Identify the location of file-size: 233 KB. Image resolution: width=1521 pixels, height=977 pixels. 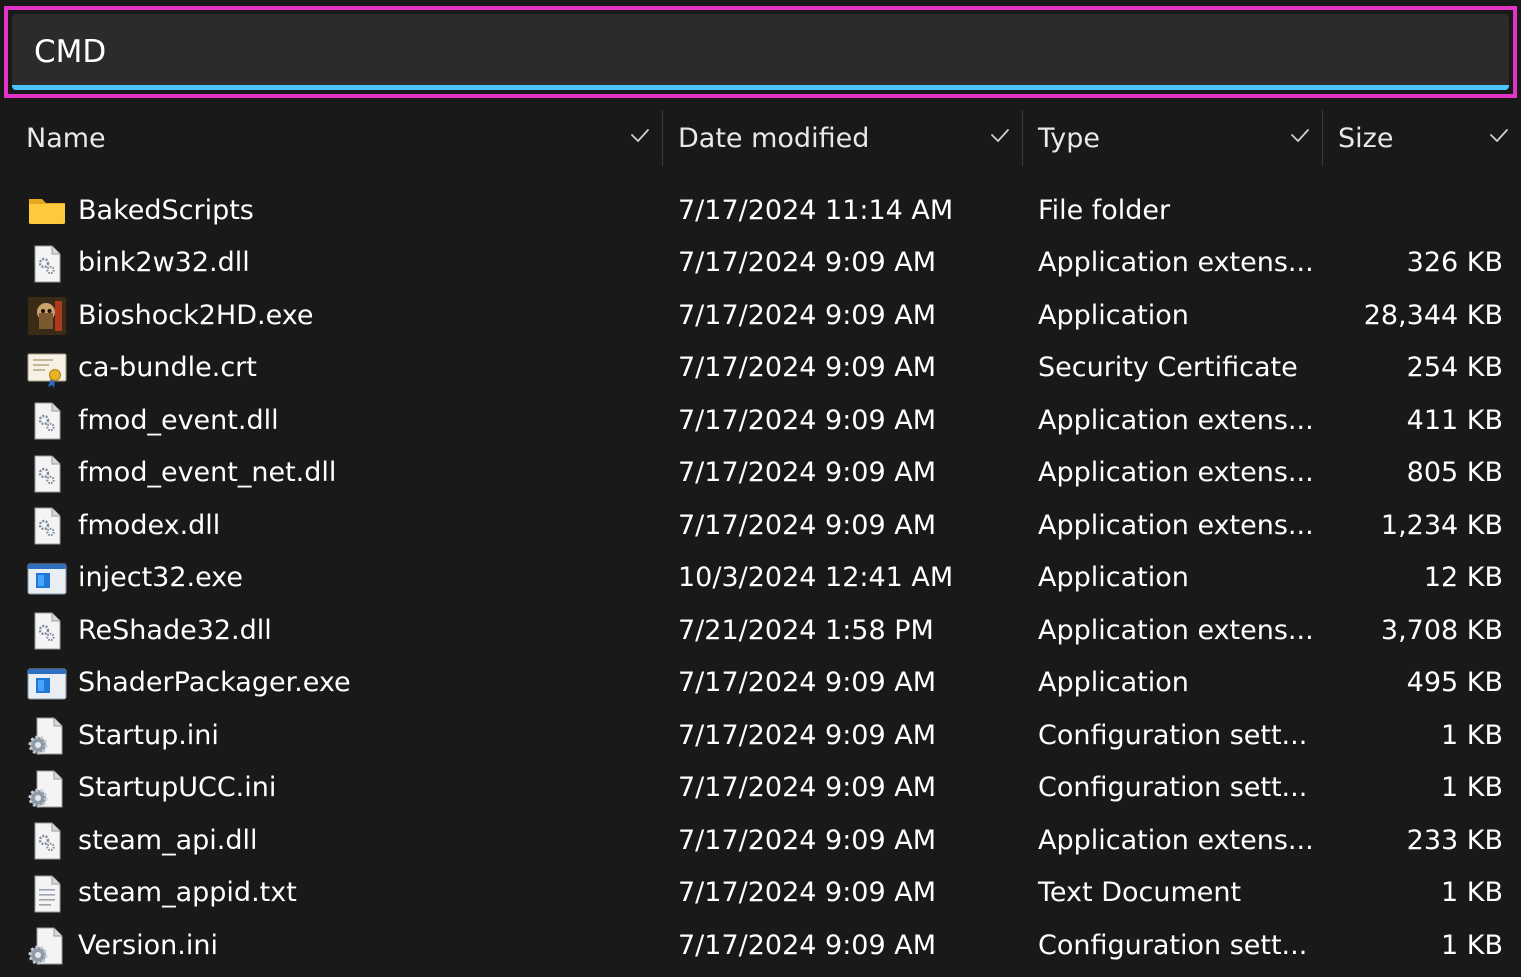
(1454, 840).